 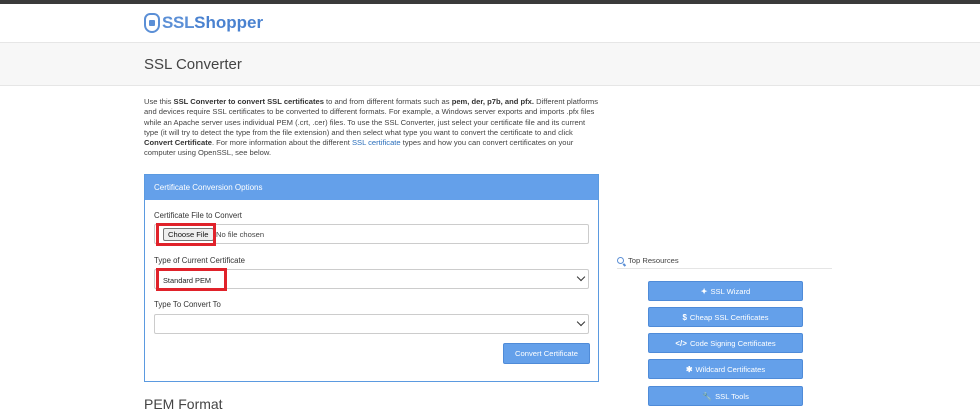 What do you see at coordinates (724, 268) in the screenshot?
I see `divider` at bounding box center [724, 268].